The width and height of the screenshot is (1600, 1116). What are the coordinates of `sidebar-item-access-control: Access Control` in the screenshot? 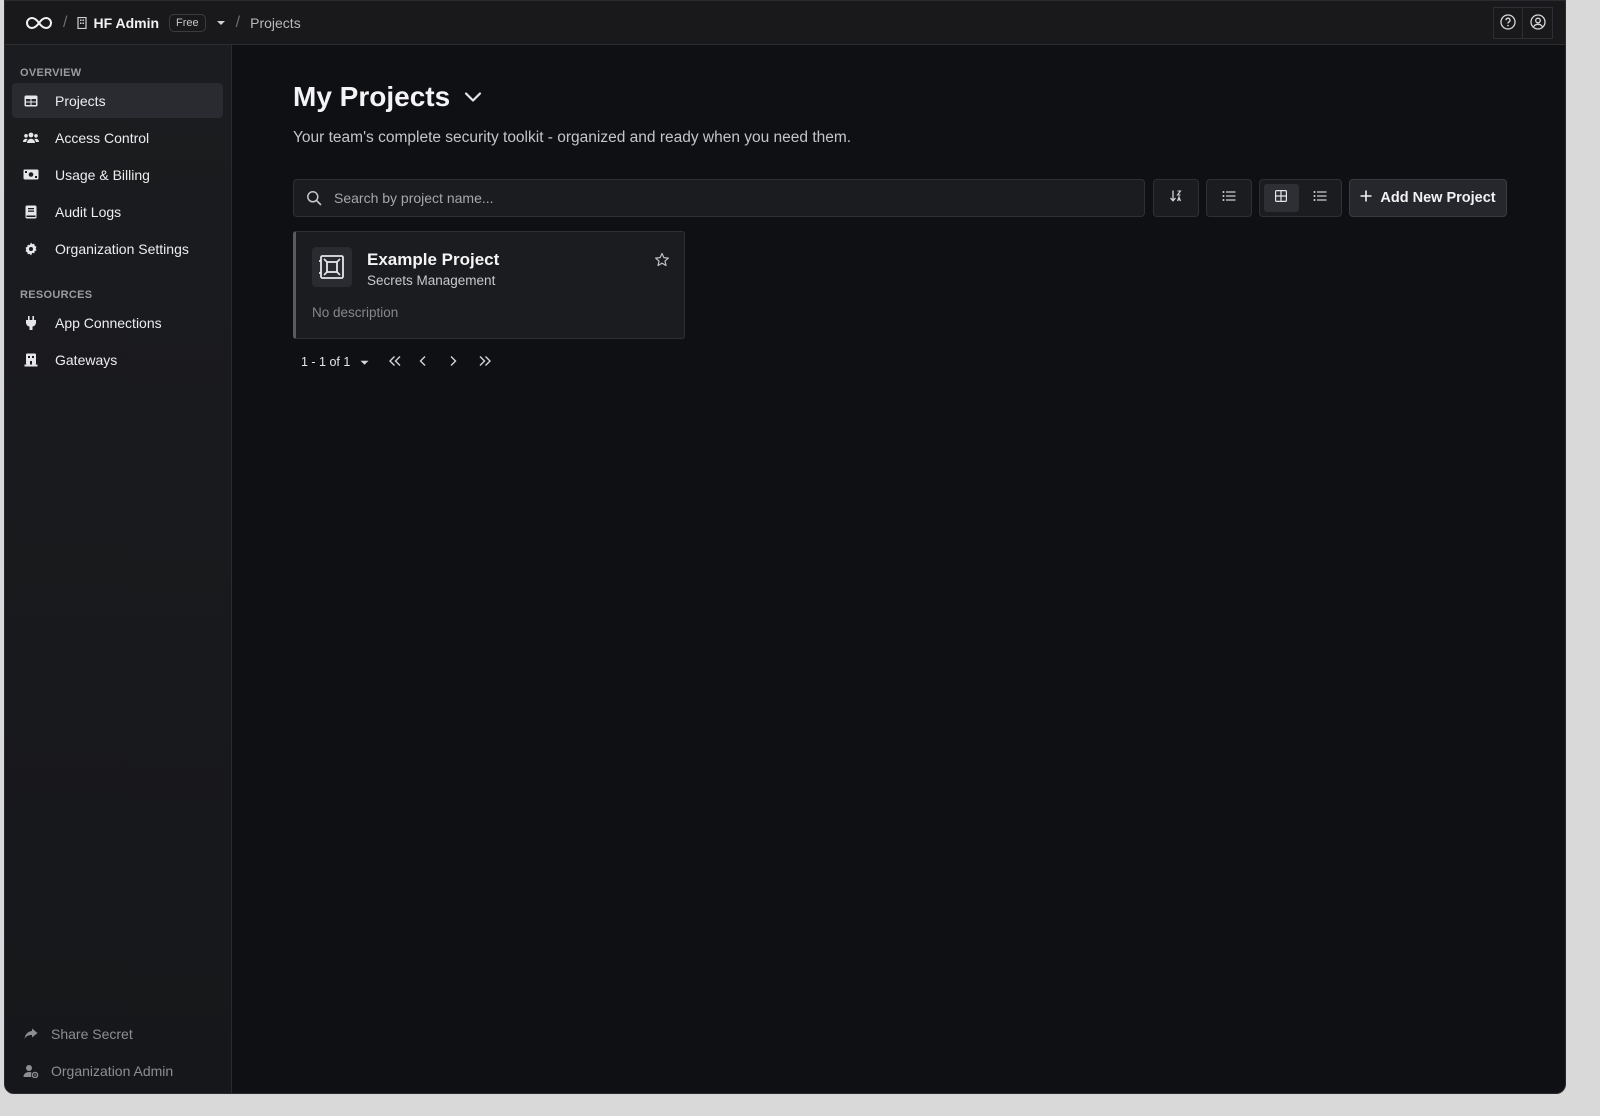 It's located at (117, 137).